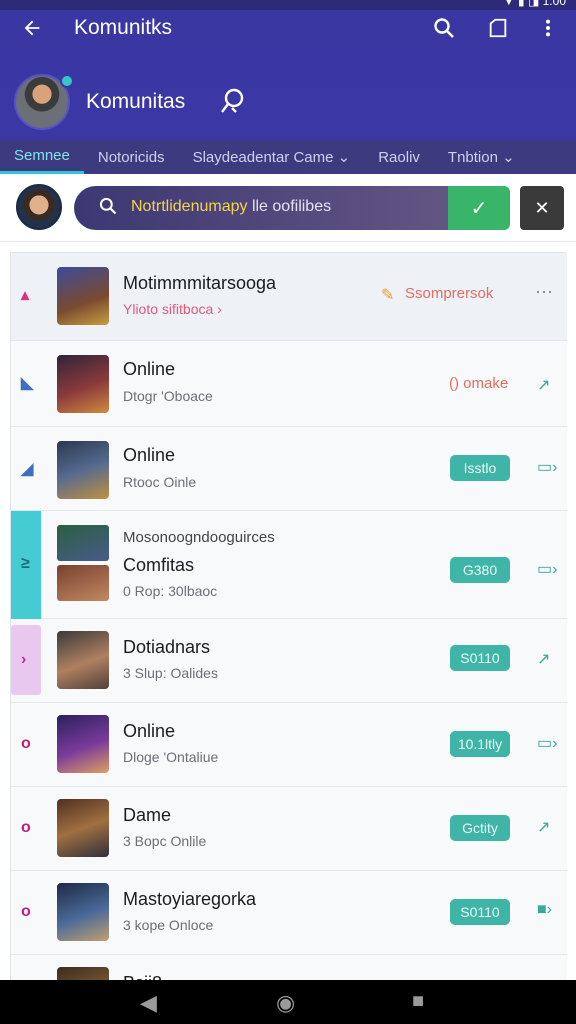  I want to click on list-item: › Dotiadnars 3 Slup: Oalides S0110 ↗, so click(289, 661).